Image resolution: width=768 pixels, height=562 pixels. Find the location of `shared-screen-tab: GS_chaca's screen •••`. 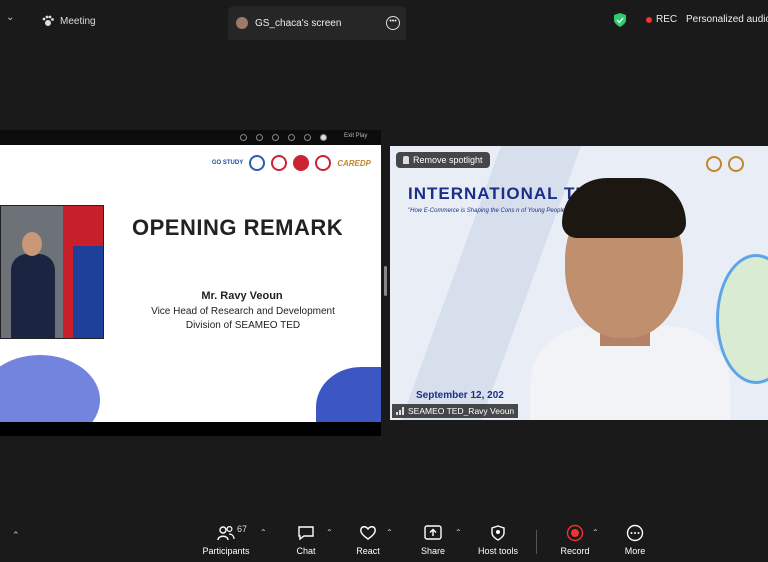

shared-screen-tab: GS_chaca's screen ••• is located at coordinates (317, 23).